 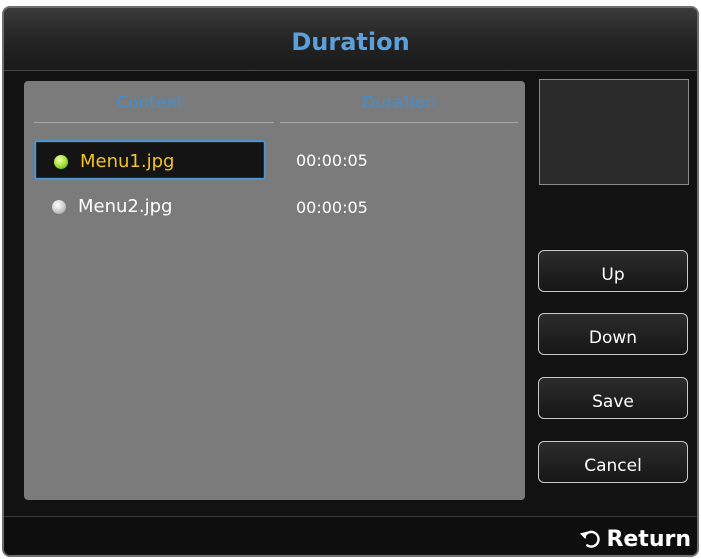 What do you see at coordinates (59, 207) in the screenshot?
I see `inactive-status-icon` at bounding box center [59, 207].